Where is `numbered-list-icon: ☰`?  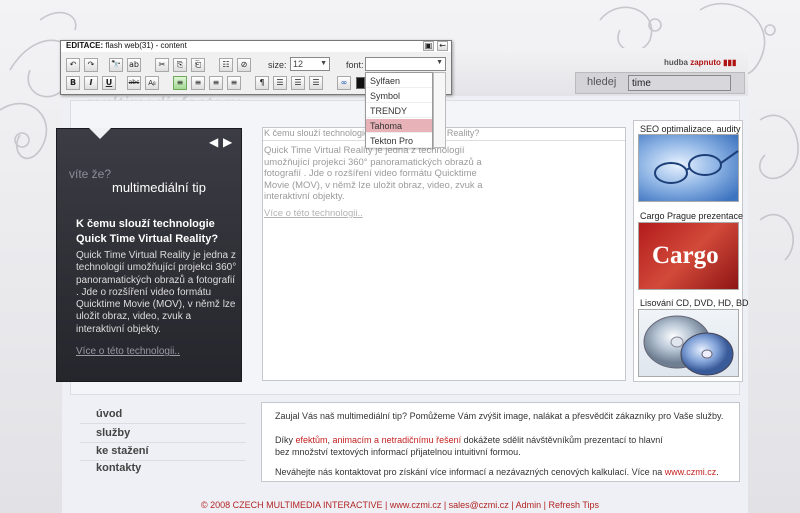
numbered-list-icon: ☰ is located at coordinates (298, 83).